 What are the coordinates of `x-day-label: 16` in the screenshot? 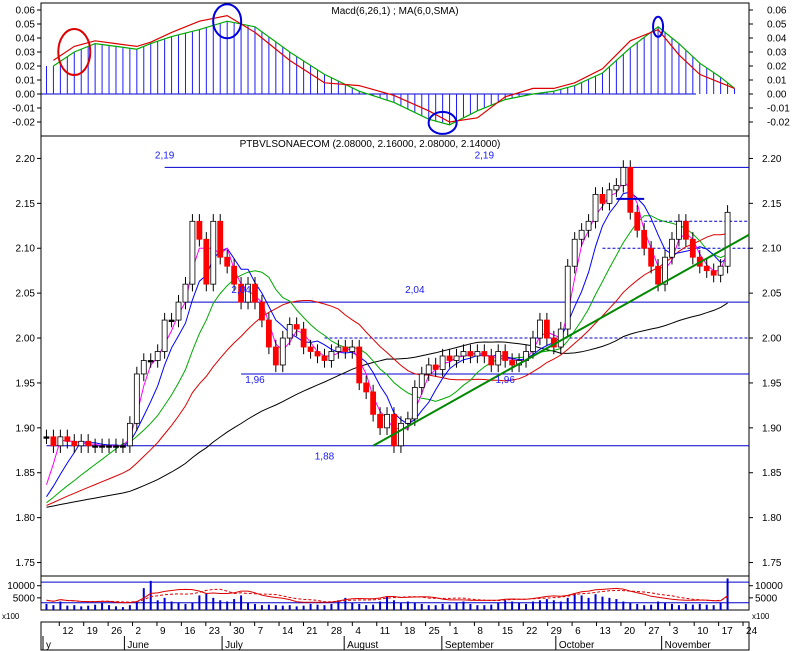 It's located at (190, 631).